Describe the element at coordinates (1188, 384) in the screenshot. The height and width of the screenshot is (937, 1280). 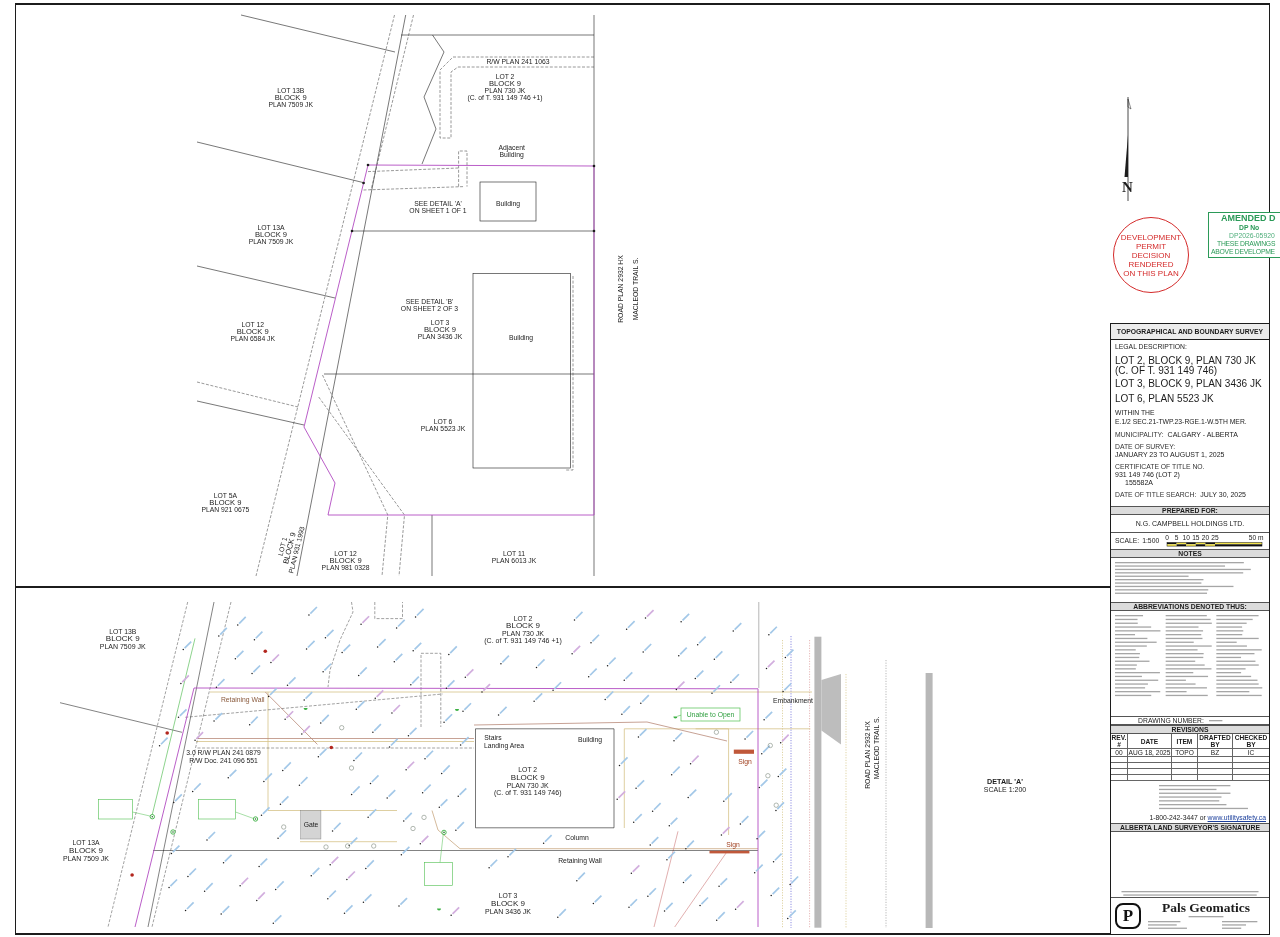
I see `legal-parcel-line: LOT 3, BLOCK 9, PLAN 3436 JK` at that location.